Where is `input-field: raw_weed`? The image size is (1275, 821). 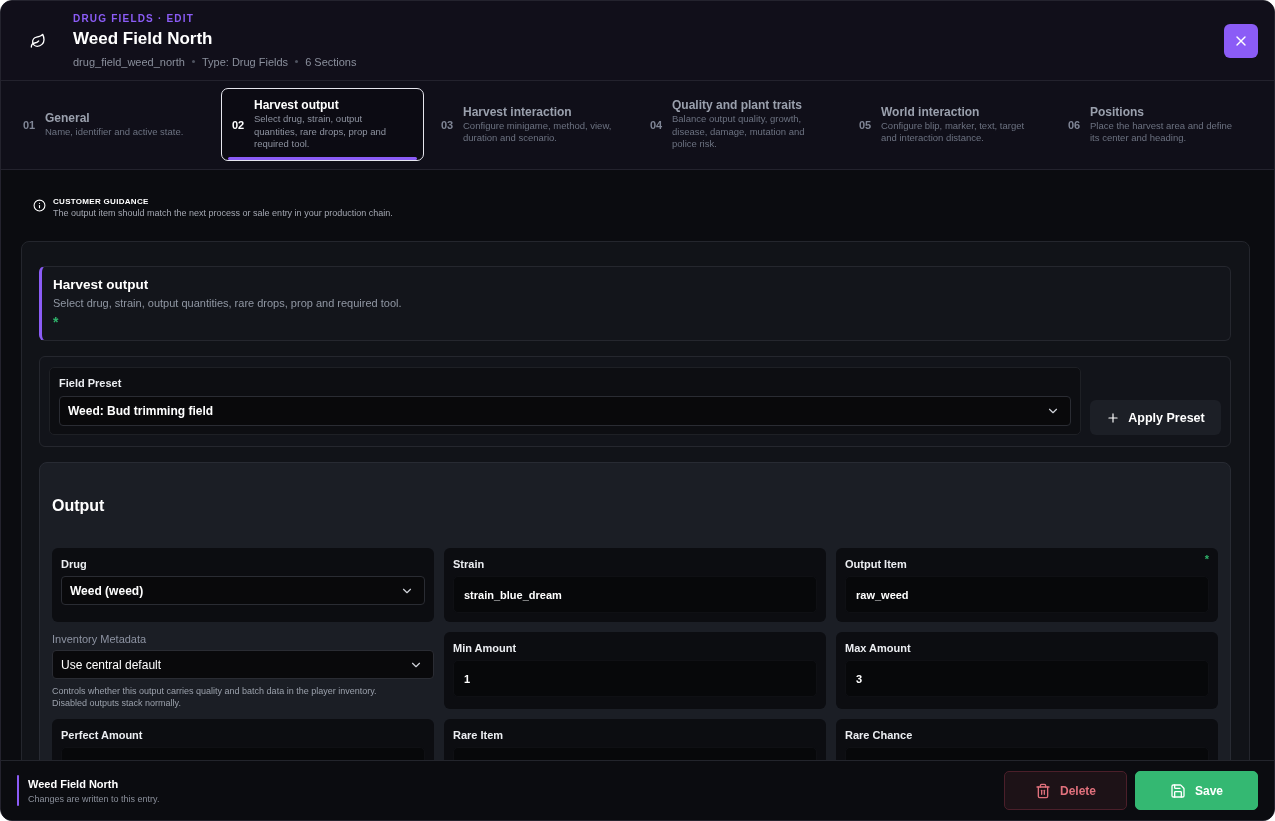
input-field: raw_weed is located at coordinates (1027, 594).